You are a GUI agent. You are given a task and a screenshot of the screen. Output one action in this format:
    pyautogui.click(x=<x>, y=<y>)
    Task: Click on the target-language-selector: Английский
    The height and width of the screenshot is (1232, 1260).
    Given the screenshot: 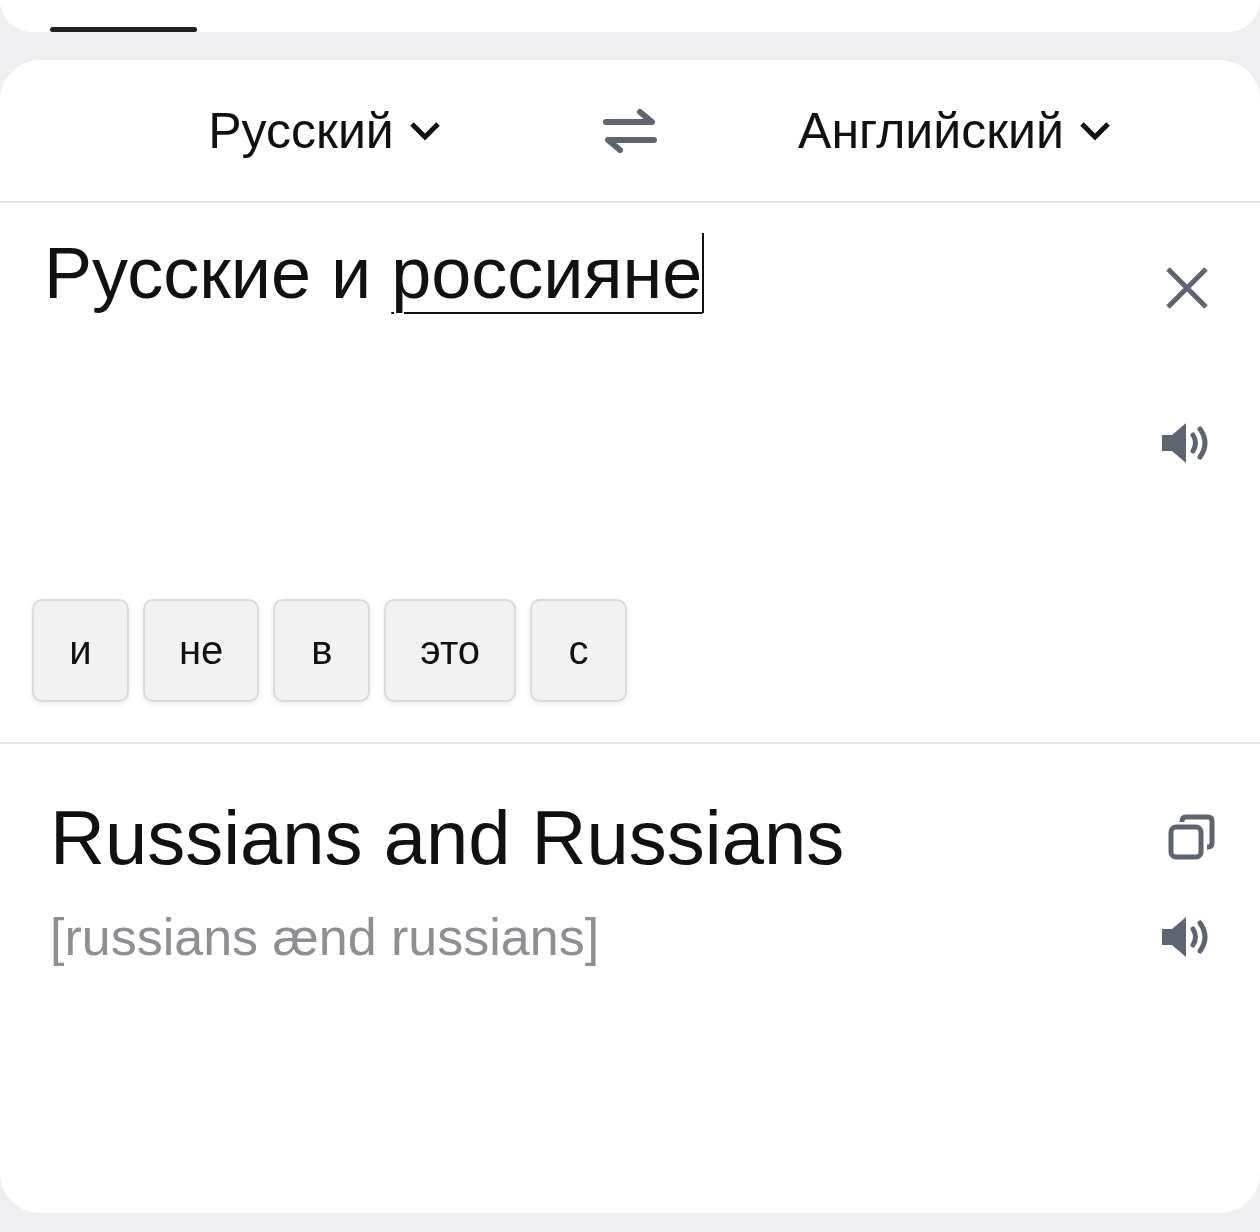 What is the action you would take?
    pyautogui.click(x=955, y=130)
    